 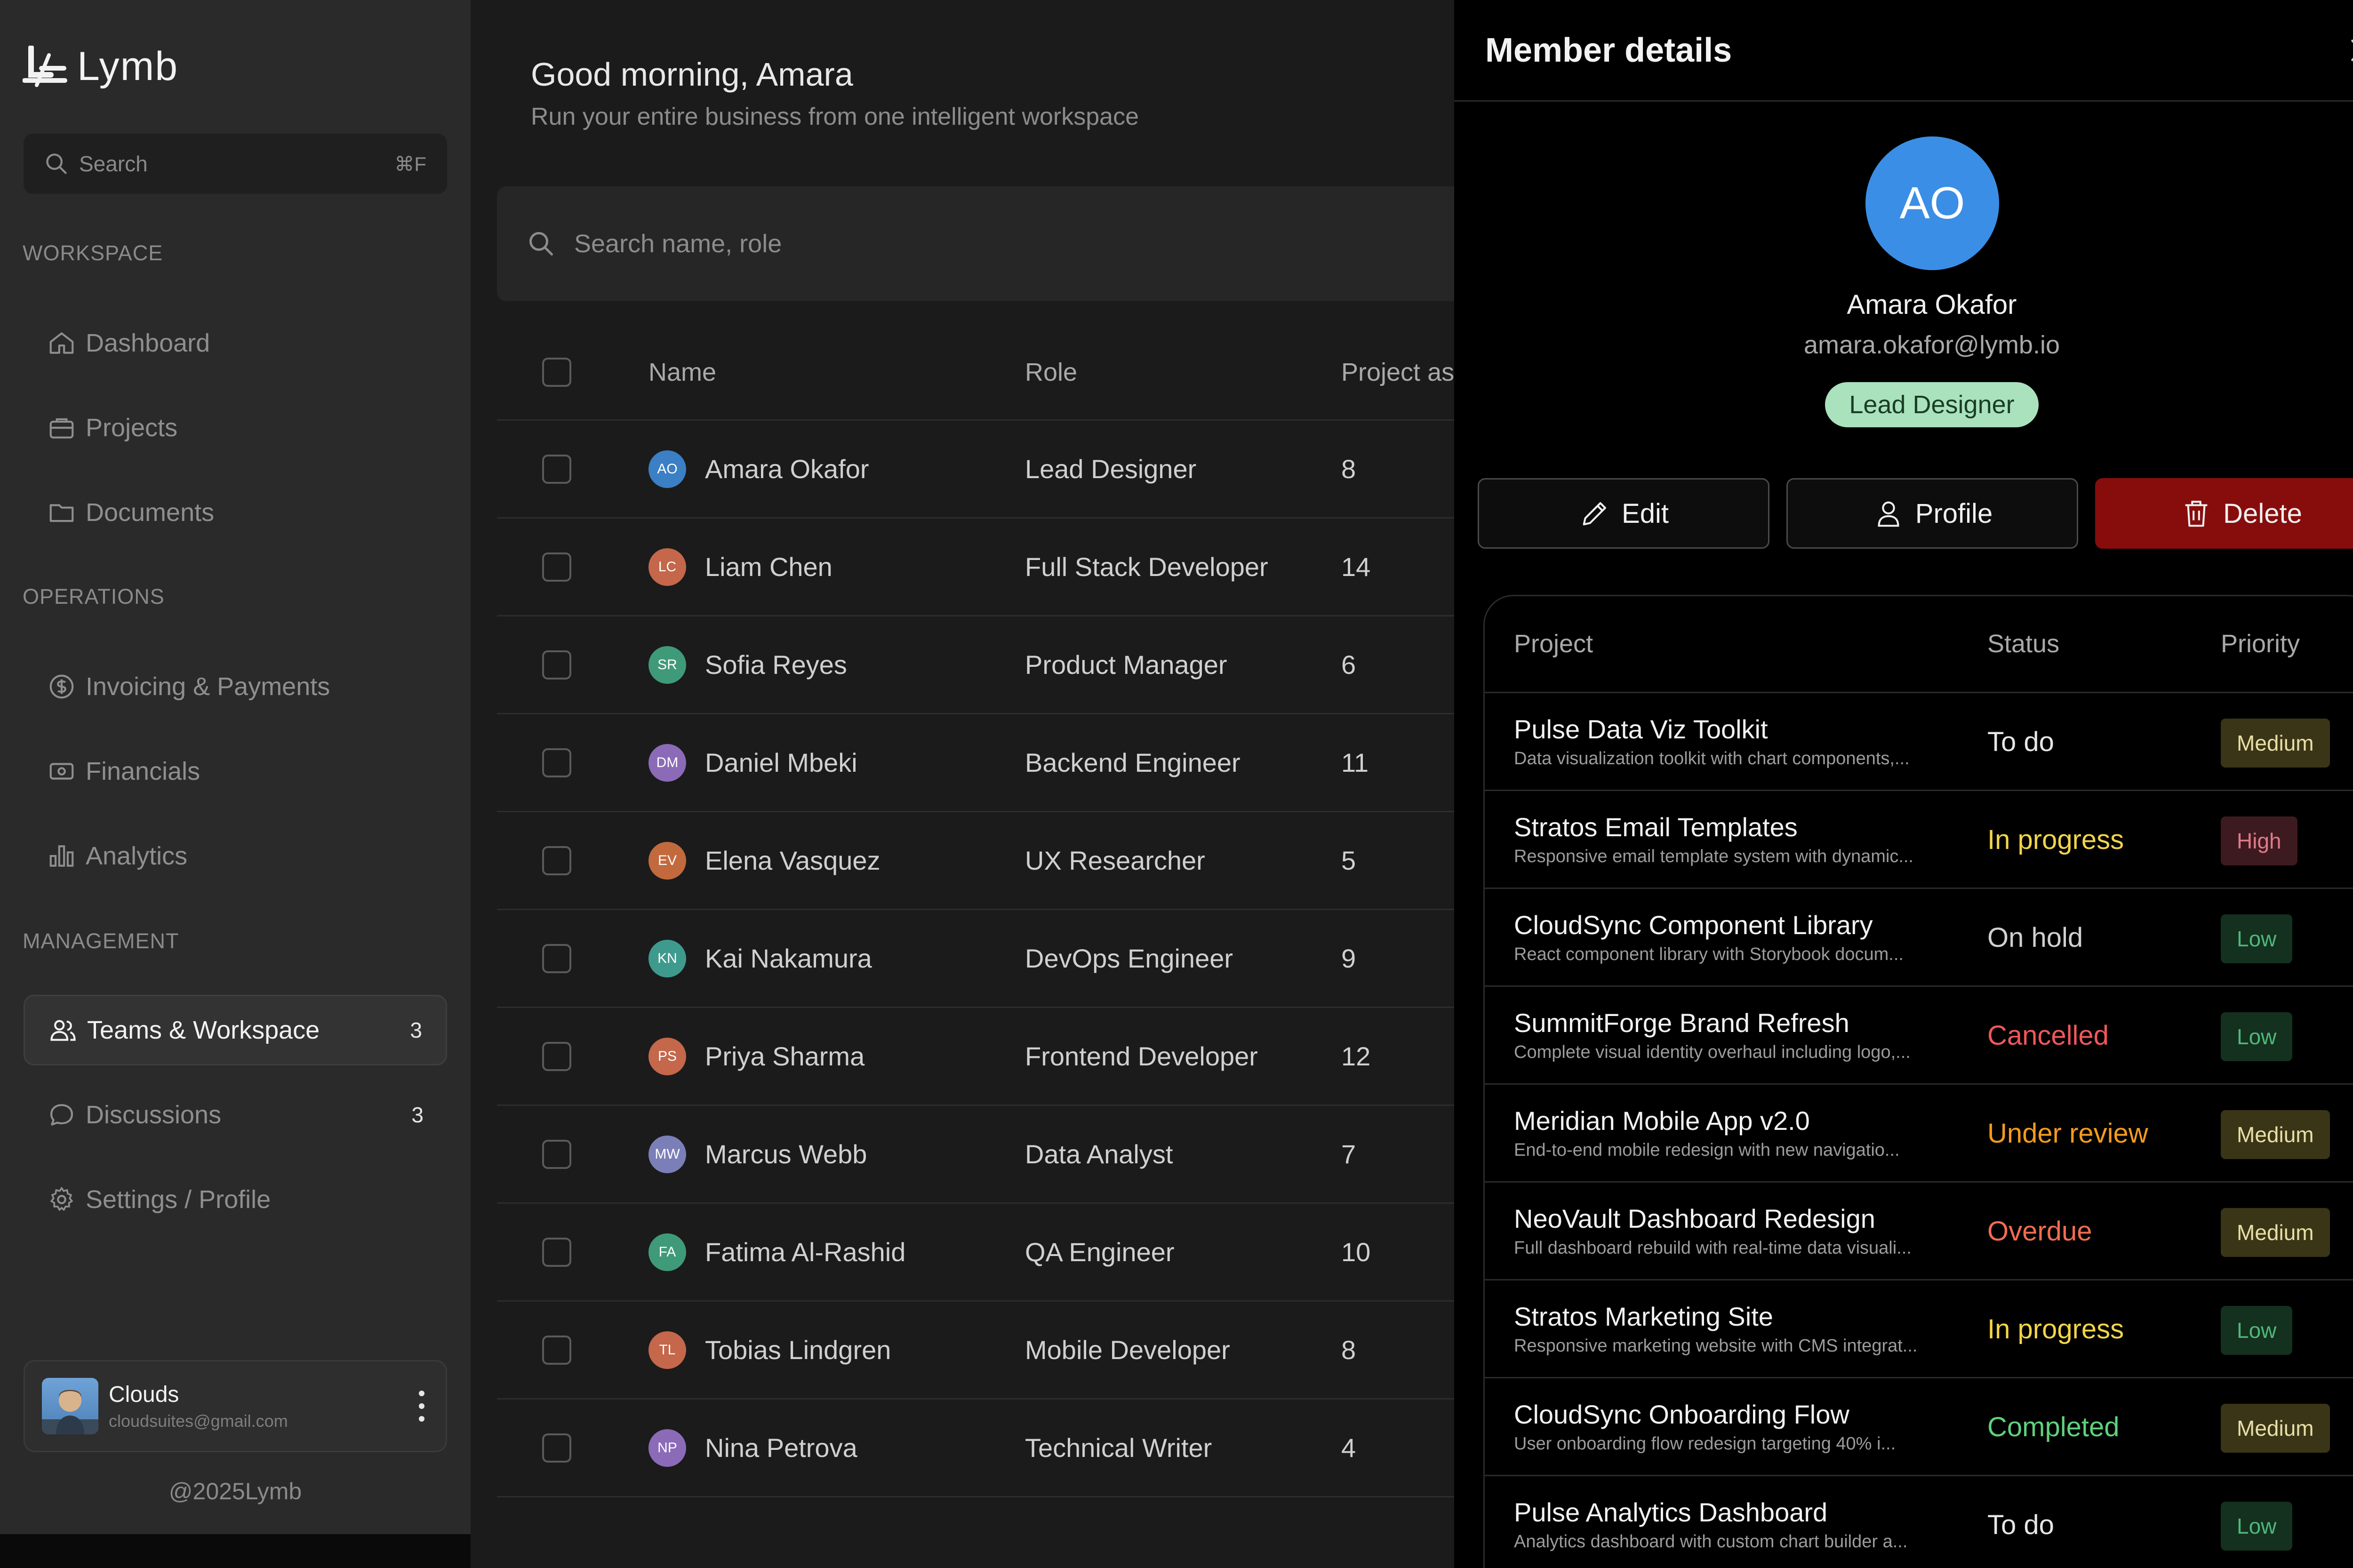 I want to click on table-row: DM Daniel Mbeki Backend Engineer 11, so click(x=975, y=763).